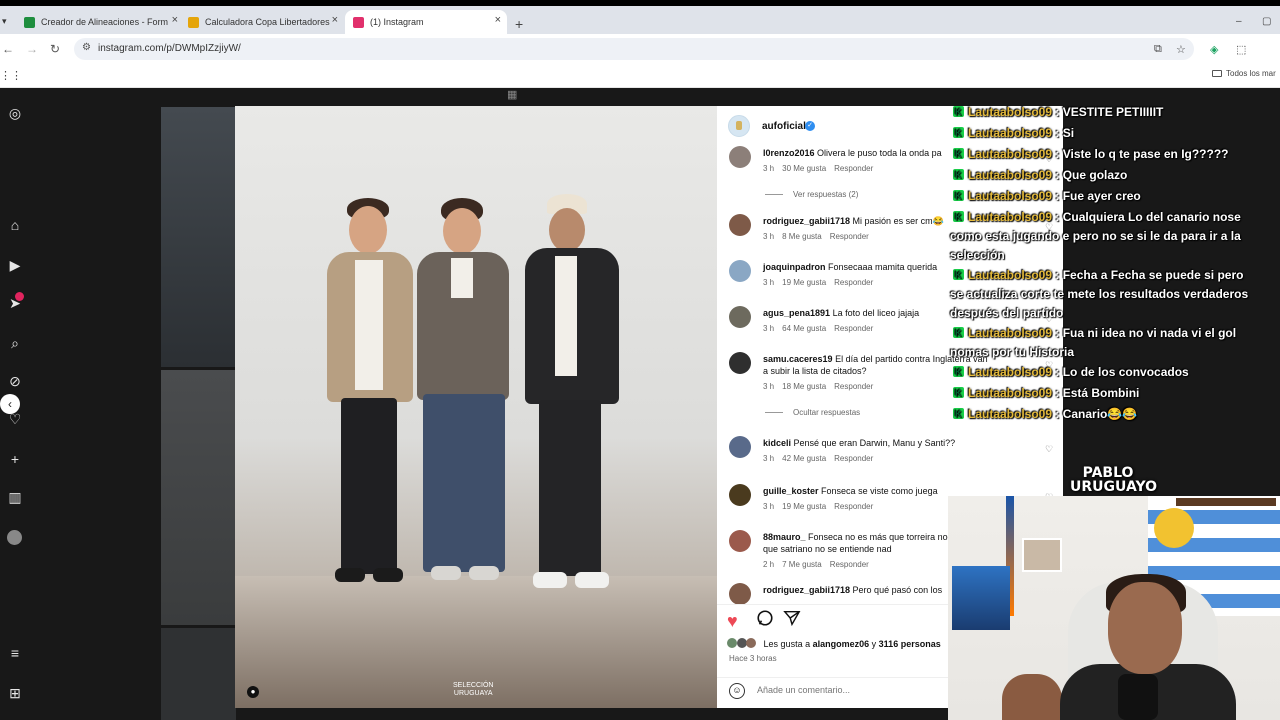 The height and width of the screenshot is (720, 1280). Describe the element at coordinates (777, 443) in the screenshot. I see `comment-username: kidceli` at that location.